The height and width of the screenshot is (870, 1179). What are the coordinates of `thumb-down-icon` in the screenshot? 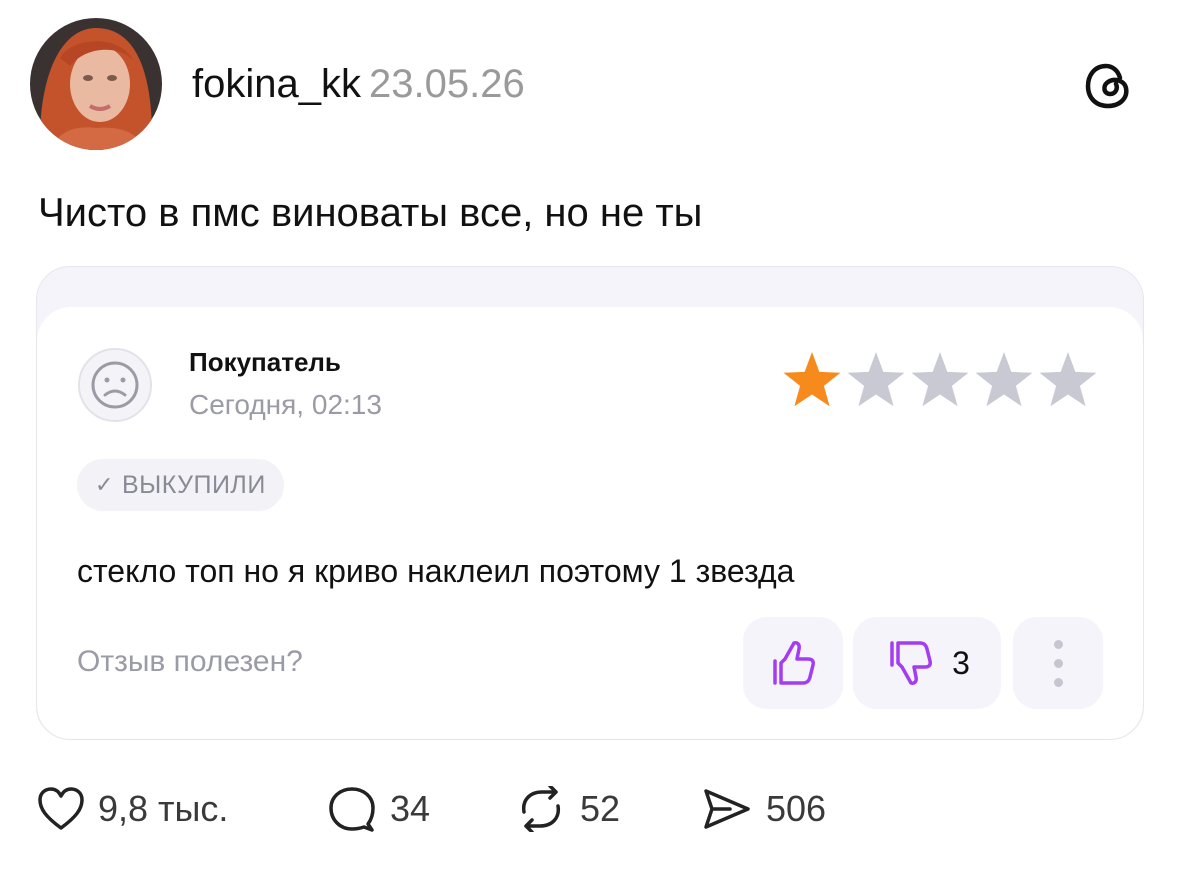 It's located at (911, 663).